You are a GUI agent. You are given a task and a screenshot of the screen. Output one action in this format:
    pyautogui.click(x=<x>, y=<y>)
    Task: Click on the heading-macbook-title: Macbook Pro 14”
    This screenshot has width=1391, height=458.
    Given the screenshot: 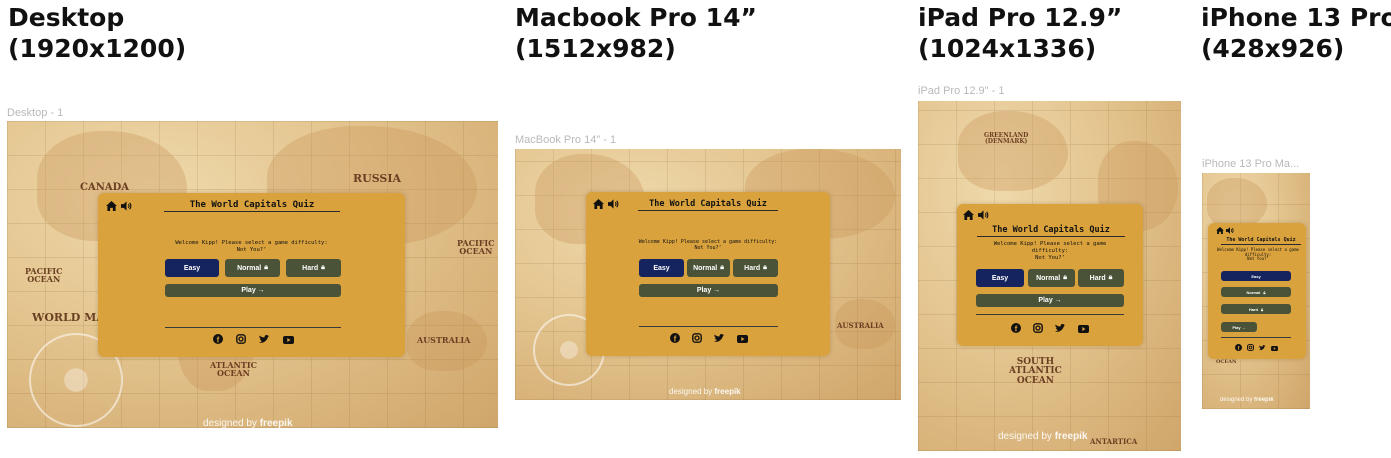 What is the action you would take?
    pyautogui.click(x=636, y=17)
    